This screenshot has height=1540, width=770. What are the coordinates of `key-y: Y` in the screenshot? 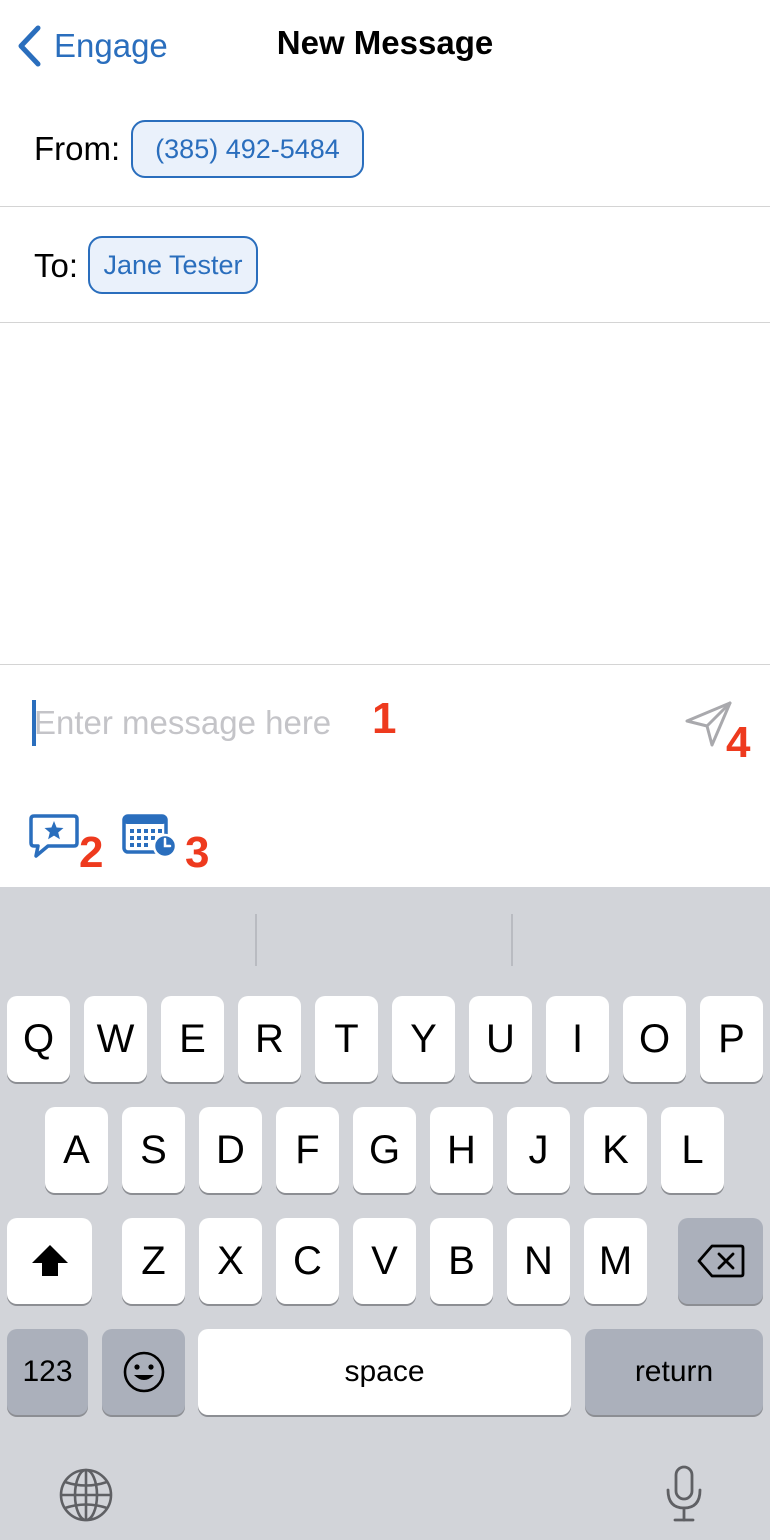 It's located at (423, 1039).